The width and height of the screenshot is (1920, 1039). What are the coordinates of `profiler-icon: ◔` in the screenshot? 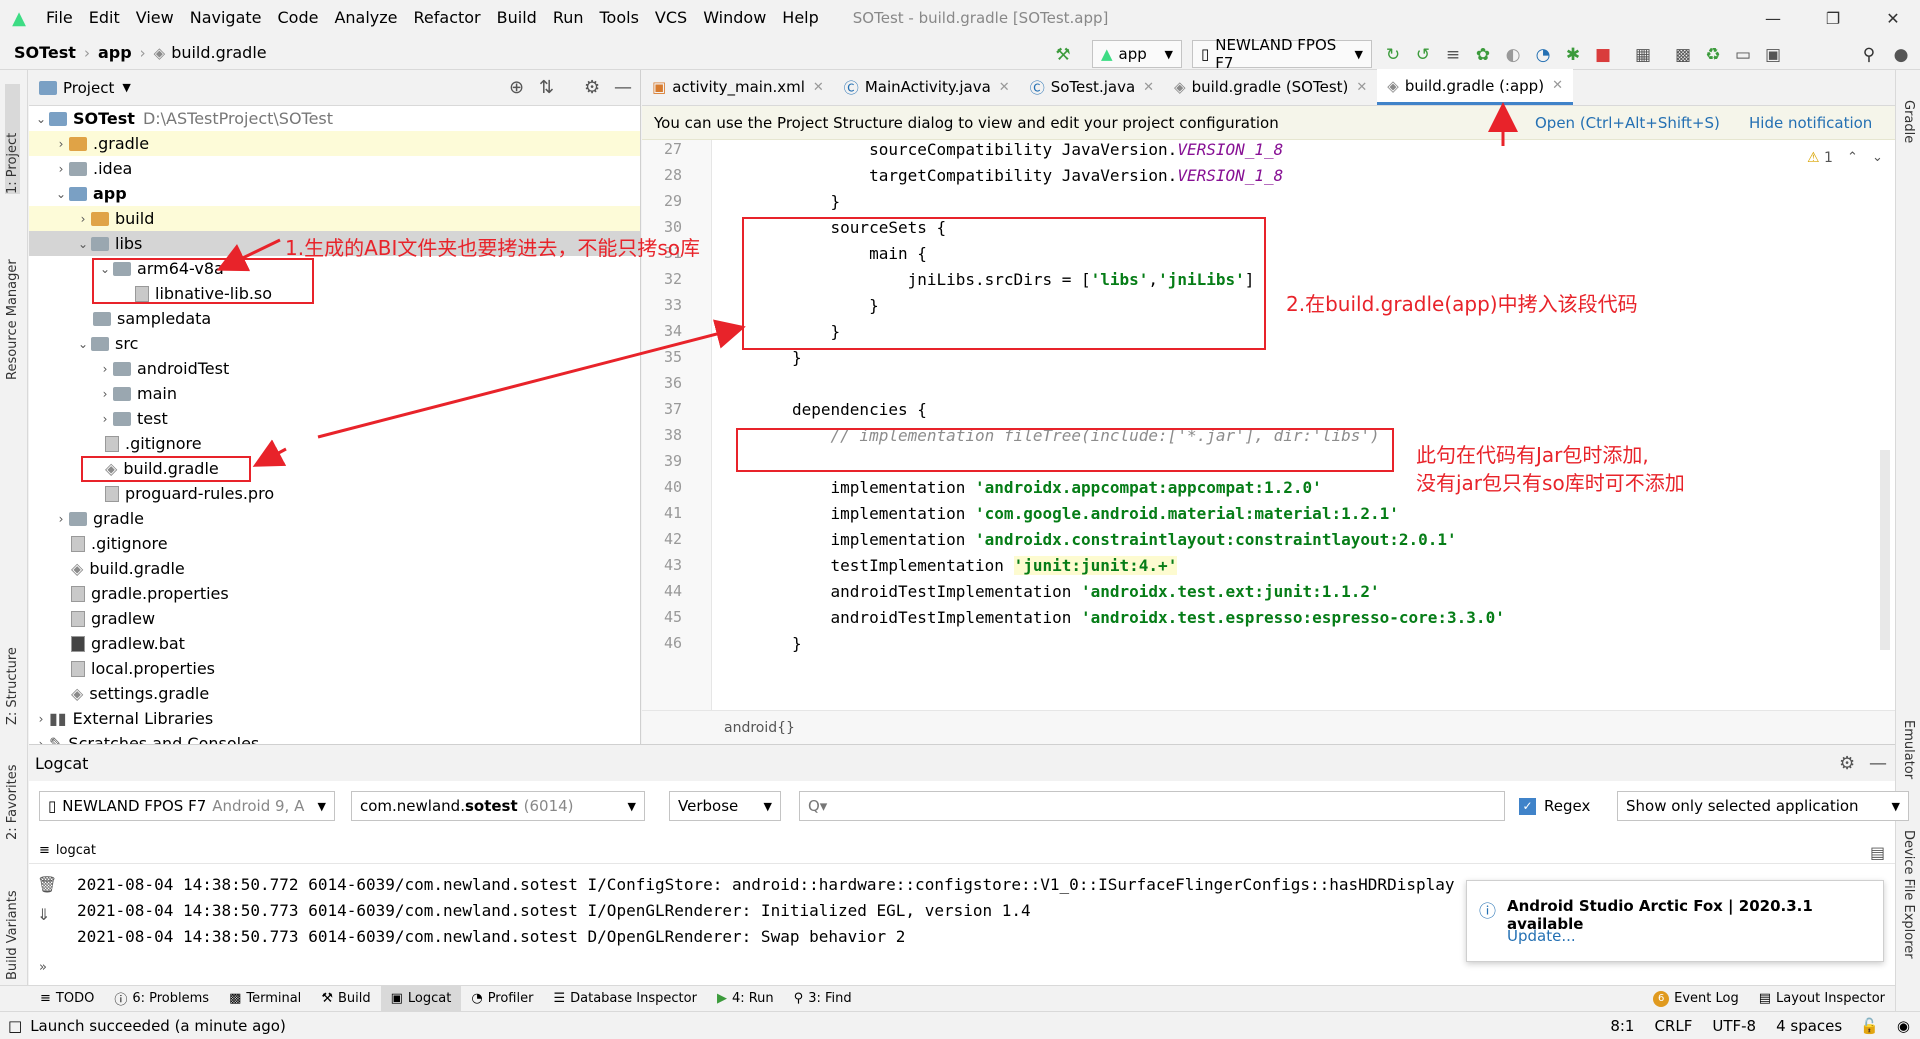 It's located at (477, 998).